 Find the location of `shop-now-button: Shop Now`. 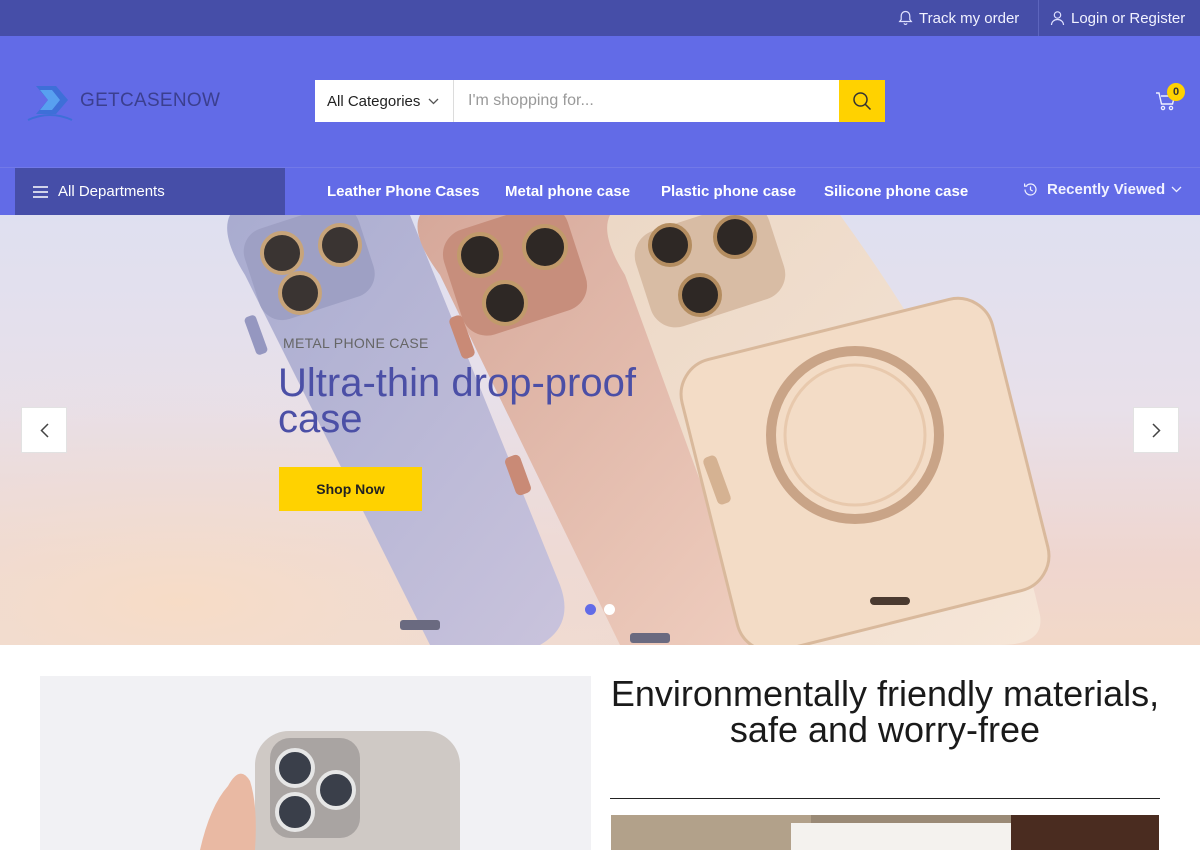

shop-now-button: Shop Now is located at coordinates (350, 489).